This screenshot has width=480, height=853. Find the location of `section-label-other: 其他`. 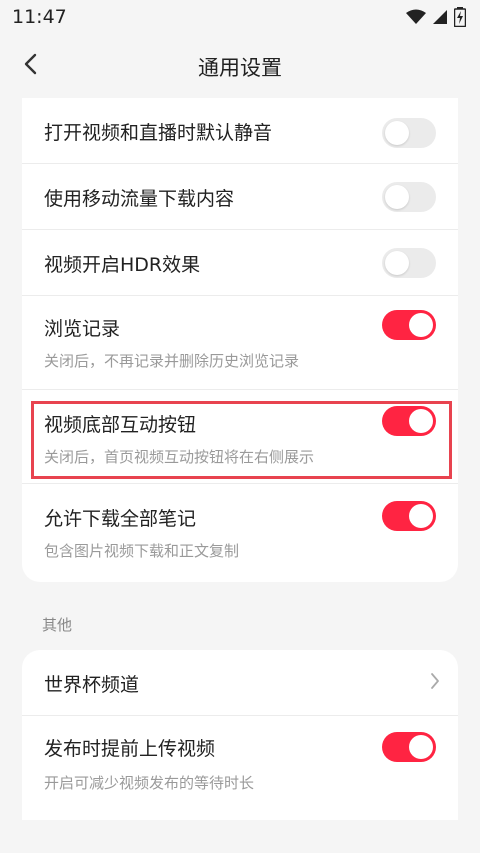

section-label-other: 其他 is located at coordinates (57, 625).